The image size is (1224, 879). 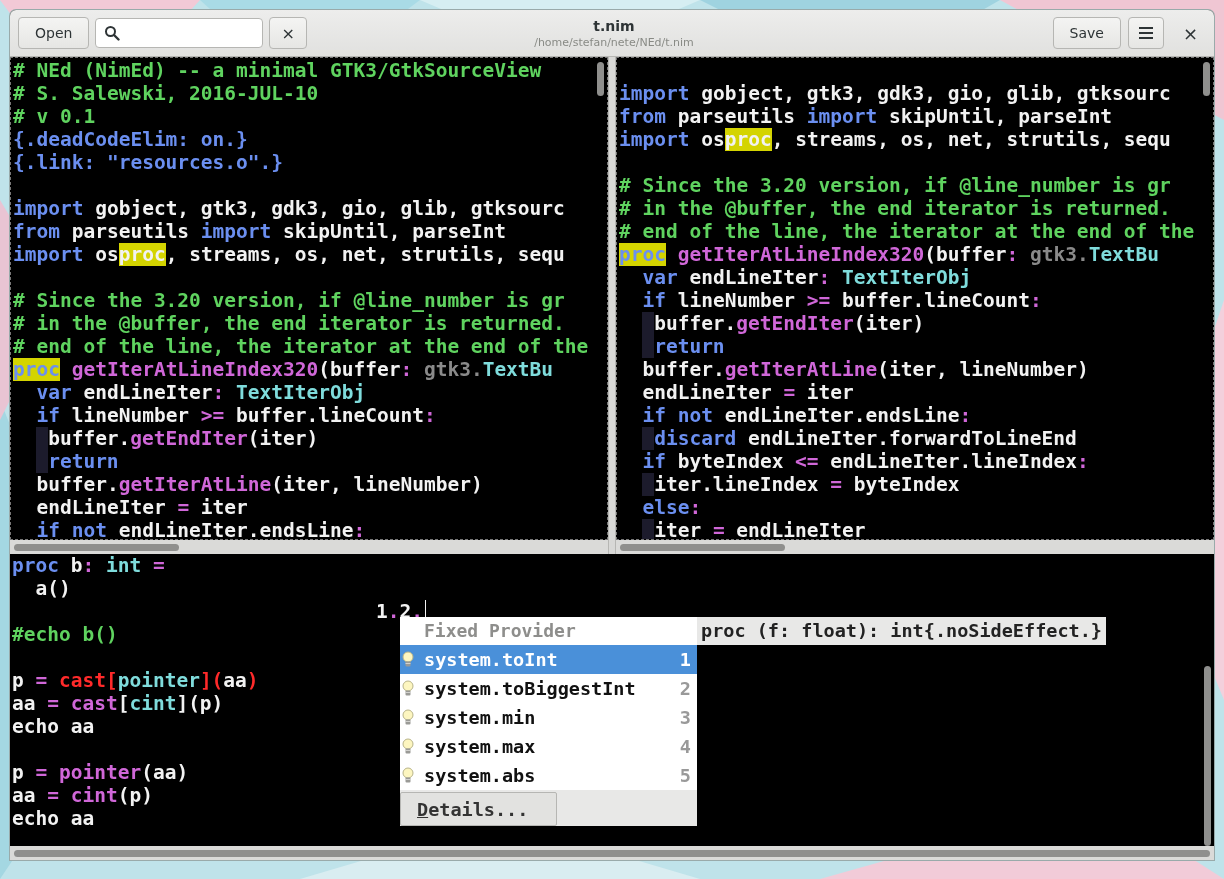 What do you see at coordinates (614, 25) in the screenshot?
I see `window-title: t.nim` at bounding box center [614, 25].